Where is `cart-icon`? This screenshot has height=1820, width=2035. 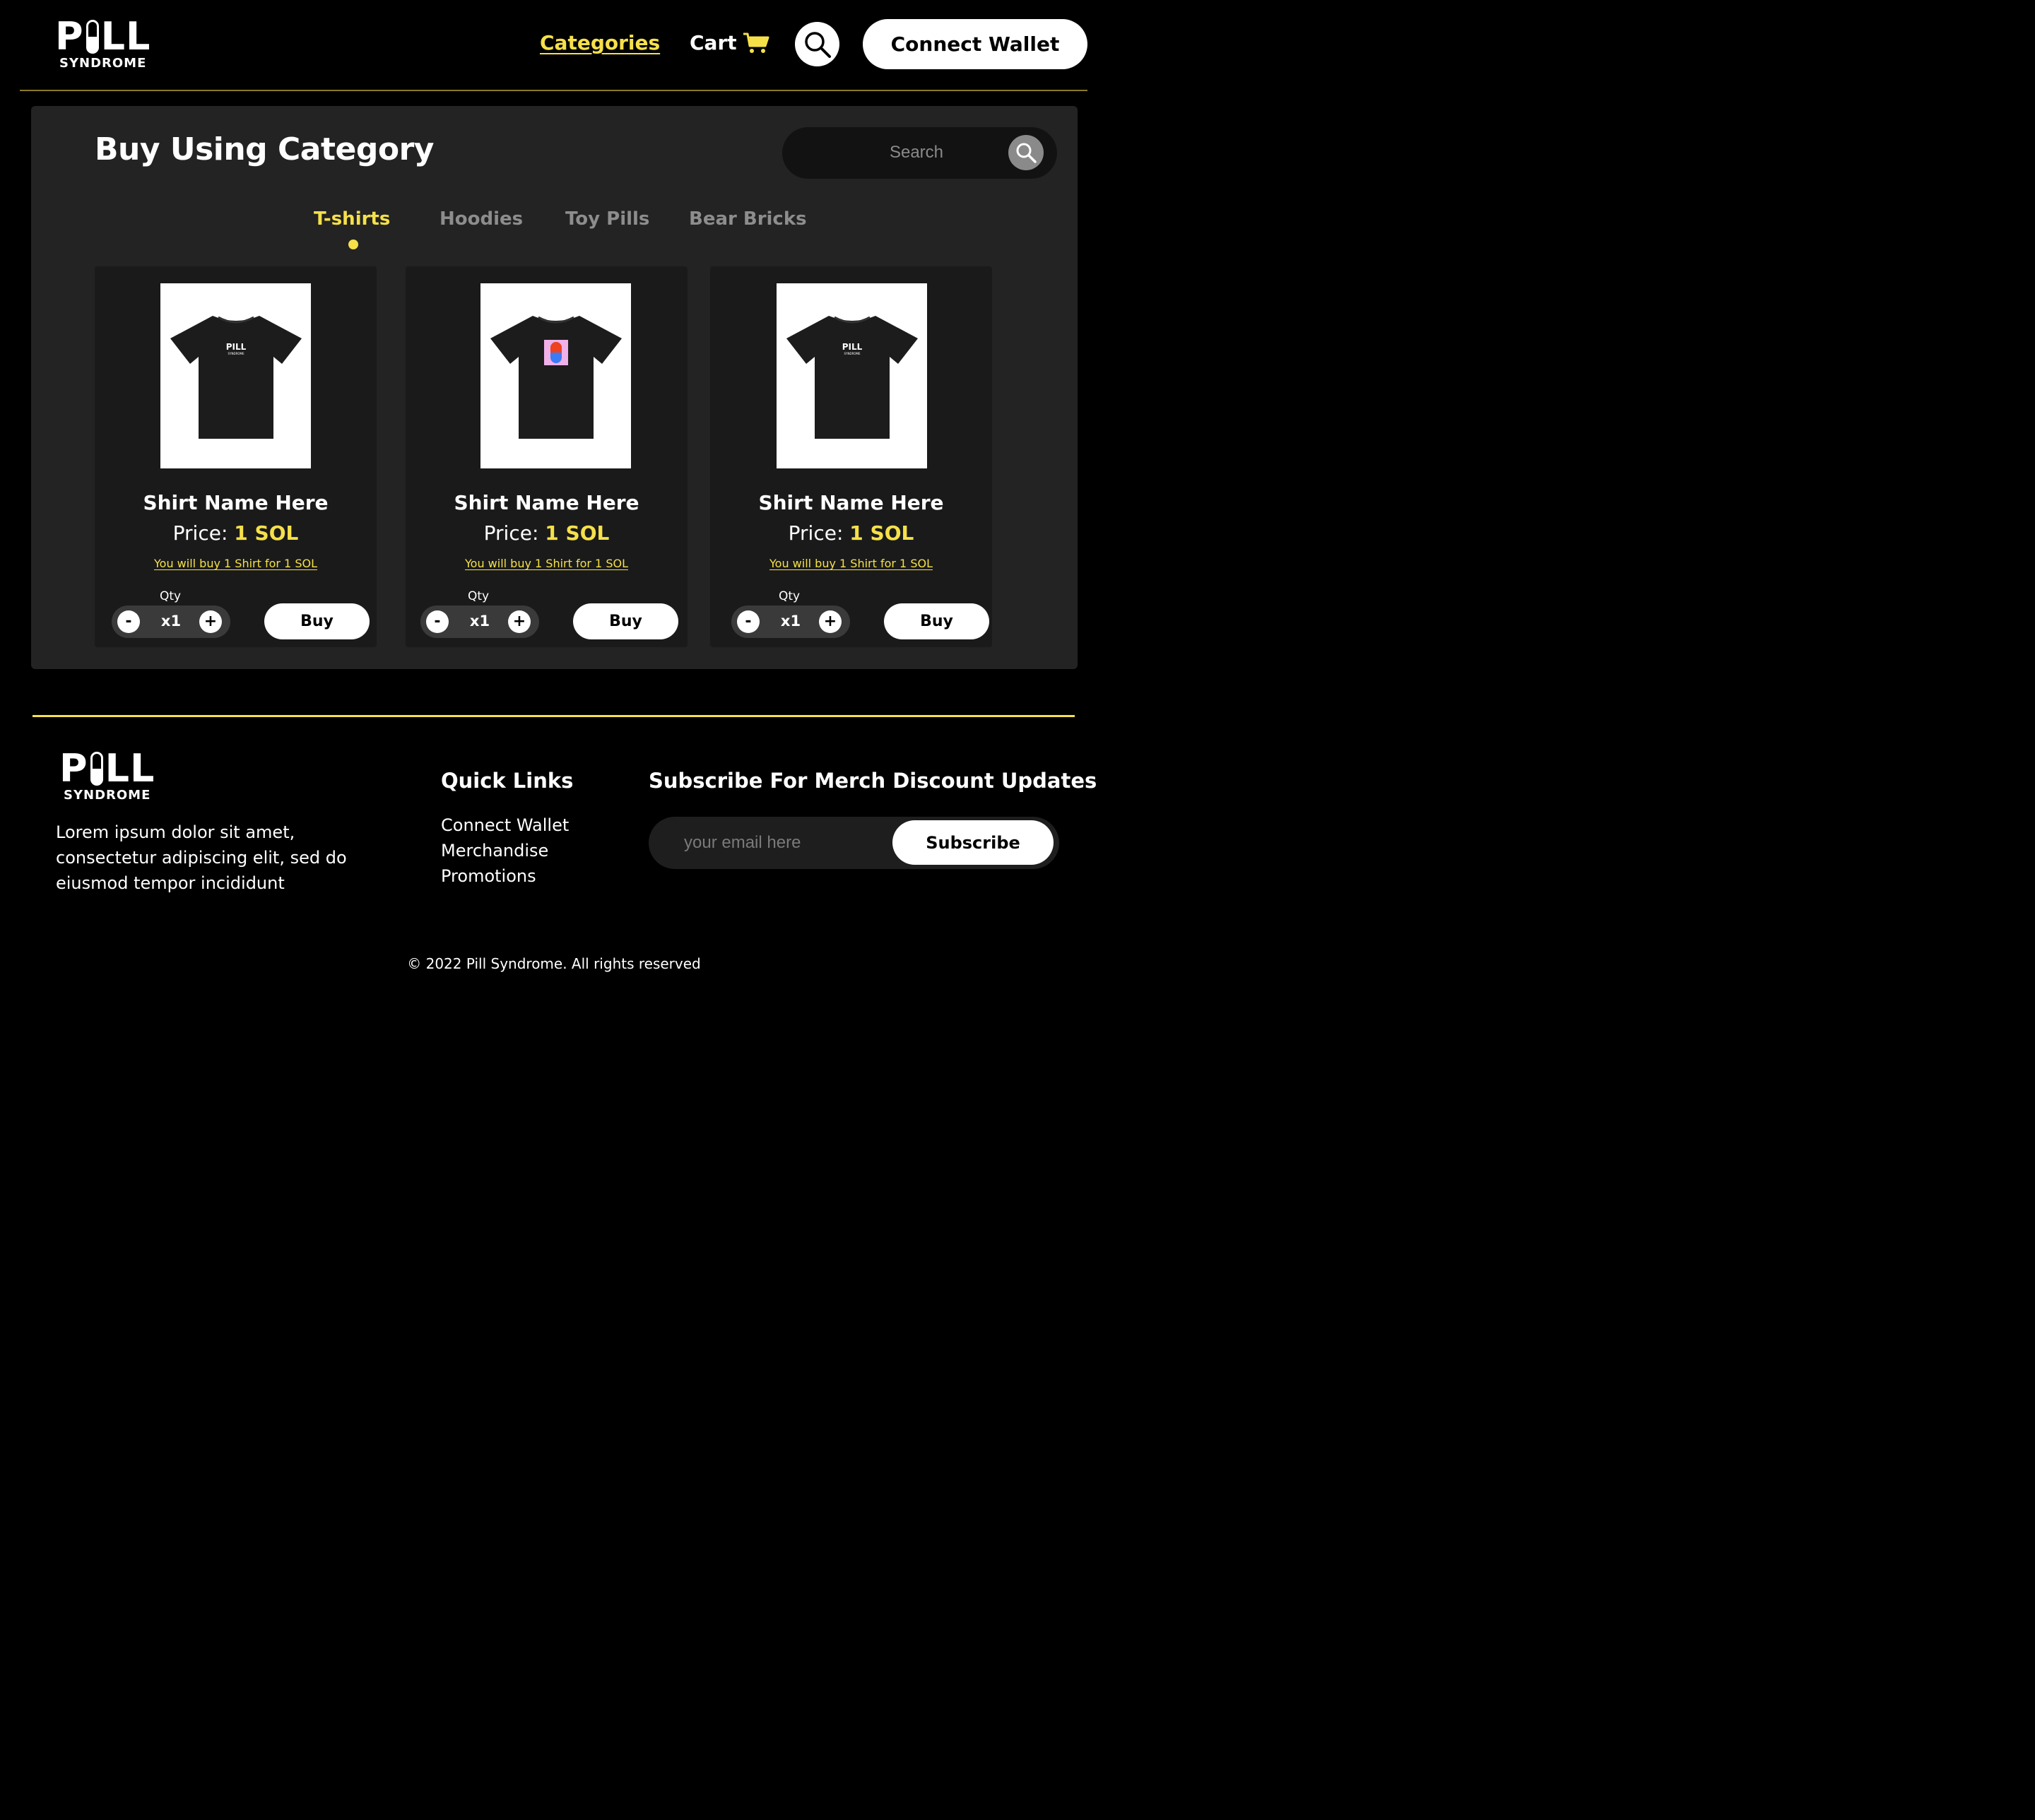 cart-icon is located at coordinates (756, 43).